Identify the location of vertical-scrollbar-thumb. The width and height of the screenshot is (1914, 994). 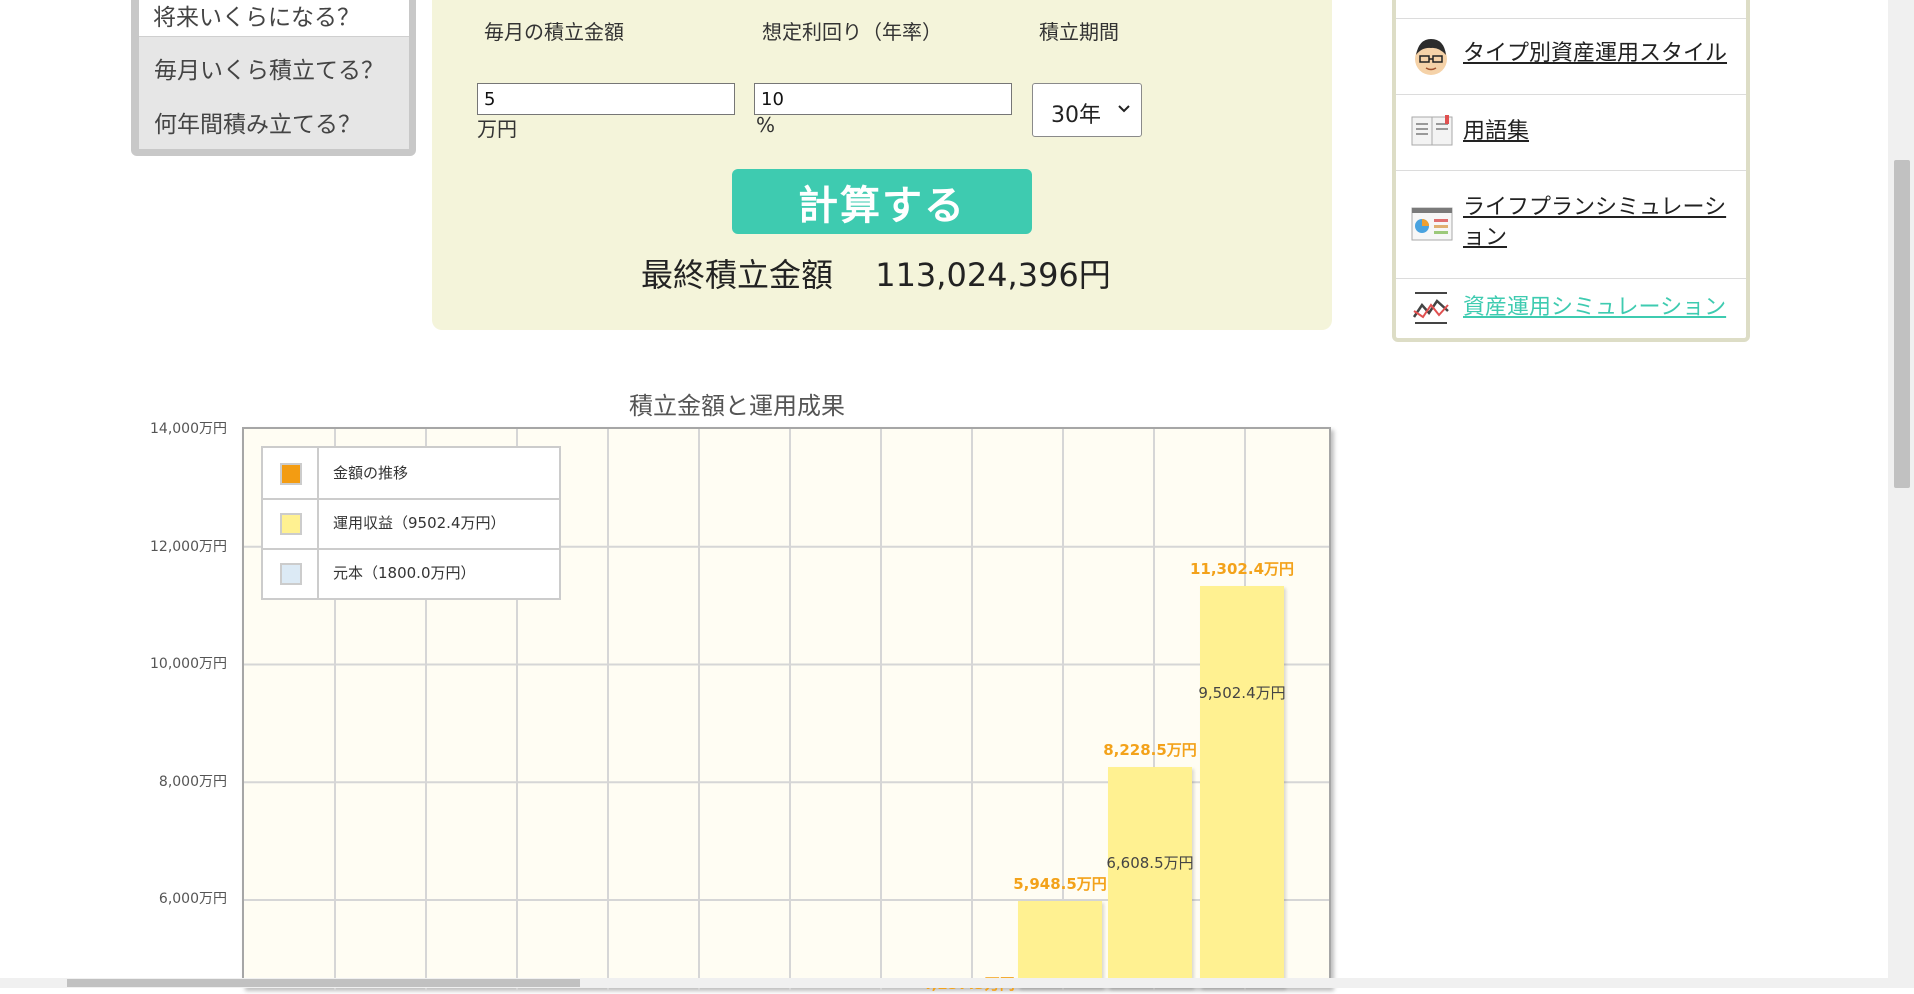
(1902, 324).